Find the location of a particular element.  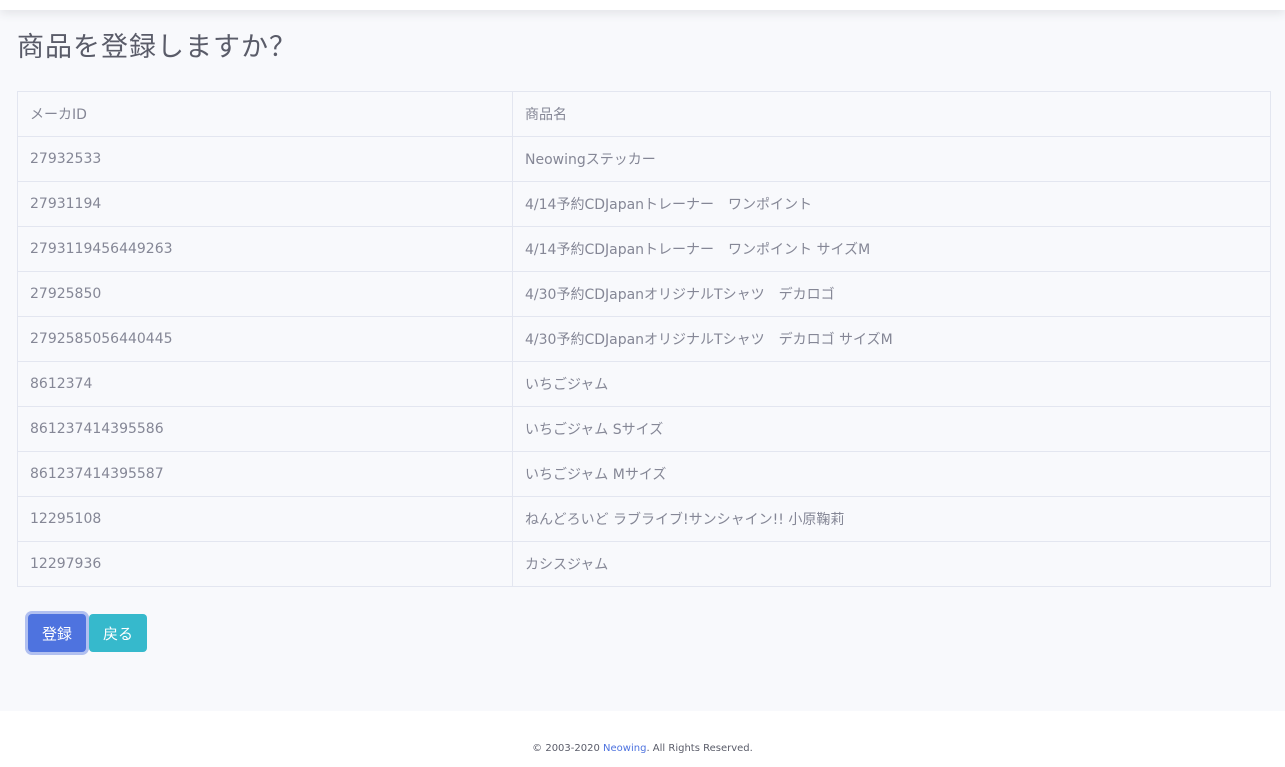

table-row: 861237414395586 いちごジャム Sサイズ is located at coordinates (644, 429).